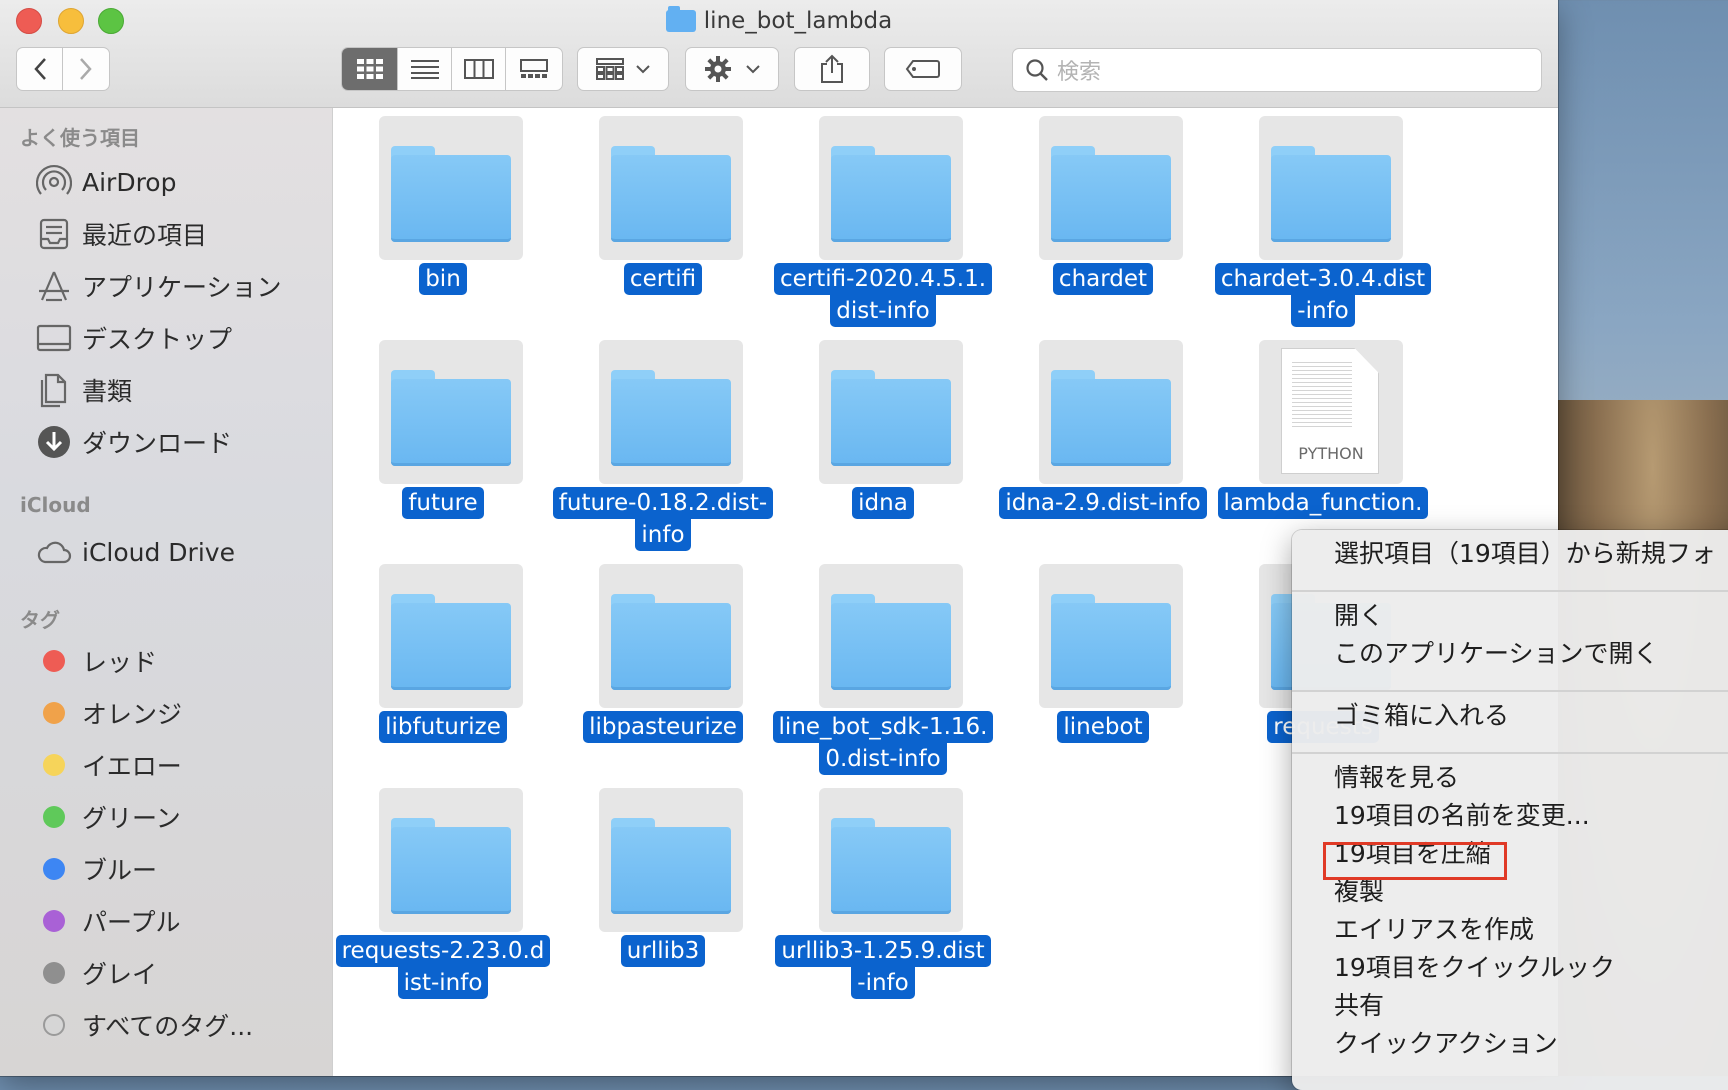 Image resolution: width=1728 pixels, height=1090 pixels. What do you see at coordinates (1434, 930) in the screenshot?
I see `menu-item-make-alias: エイリアスを作成` at bounding box center [1434, 930].